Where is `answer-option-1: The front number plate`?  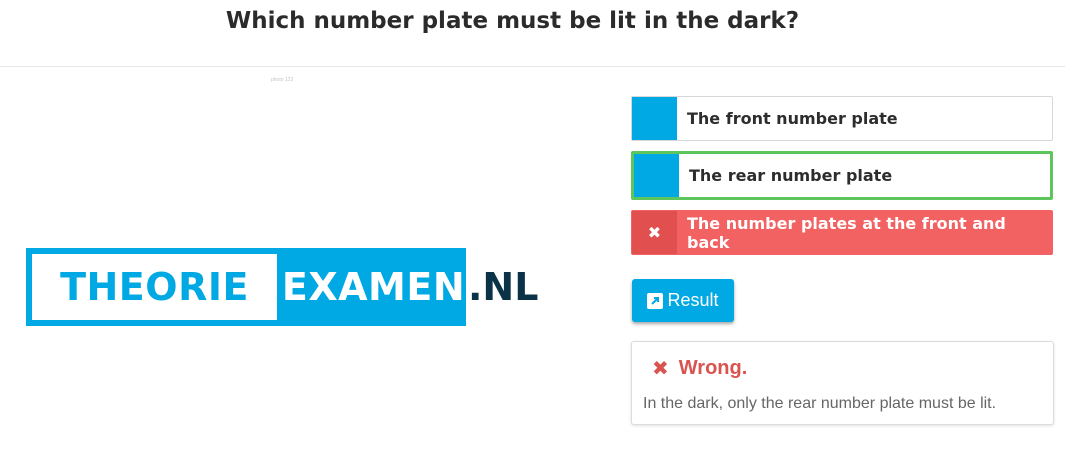
answer-option-1: The front number plate is located at coordinates (842, 118).